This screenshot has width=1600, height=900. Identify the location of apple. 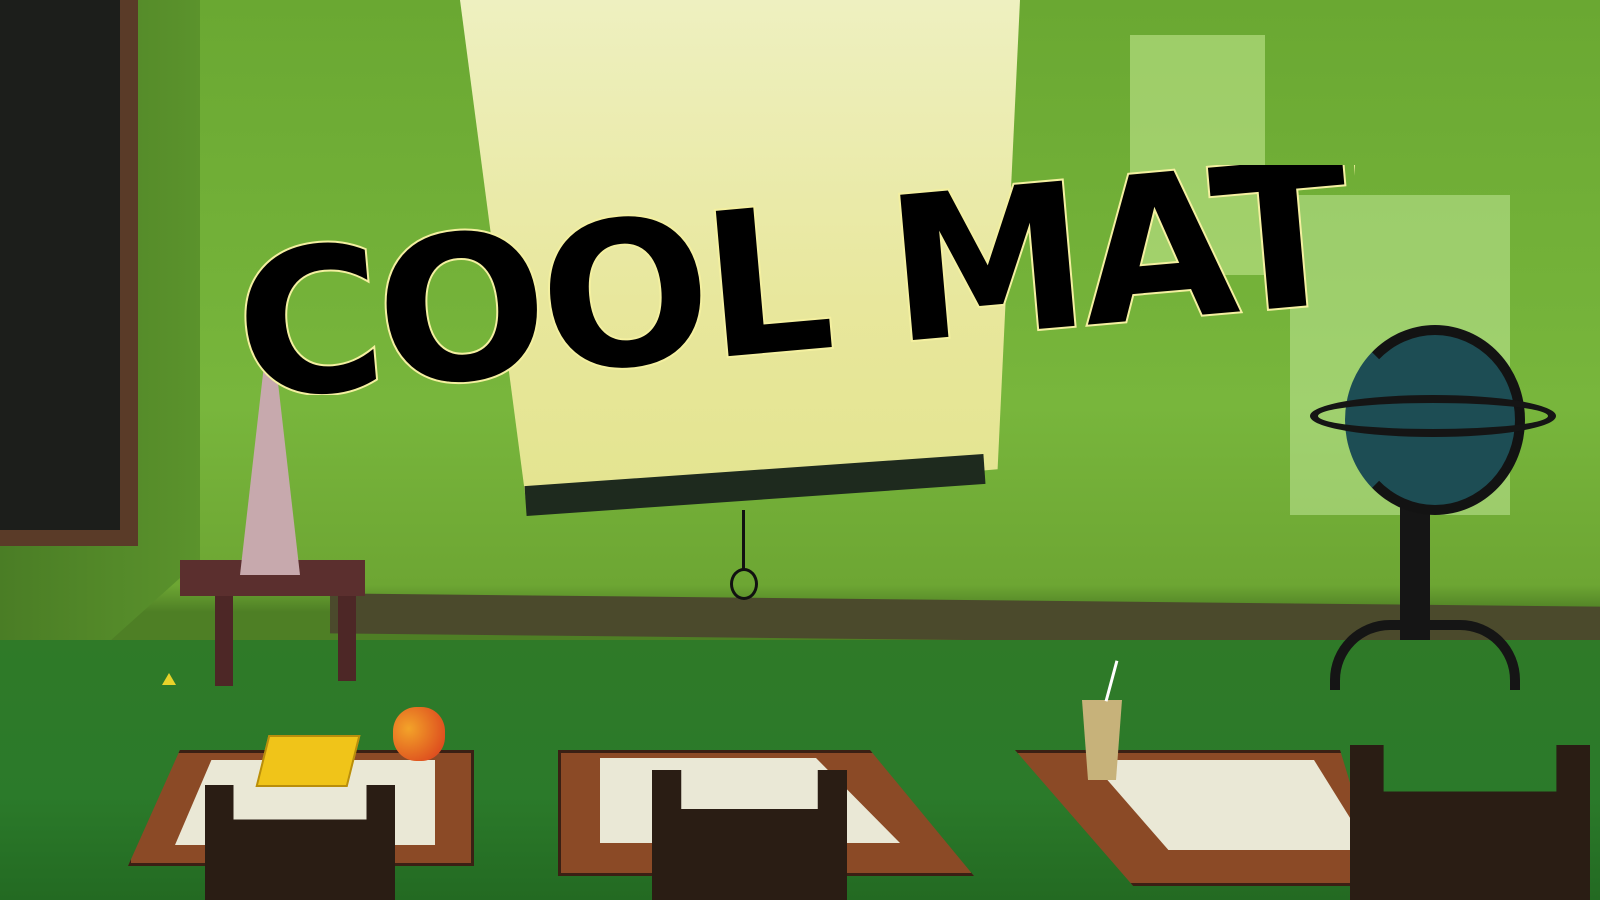
(419, 734).